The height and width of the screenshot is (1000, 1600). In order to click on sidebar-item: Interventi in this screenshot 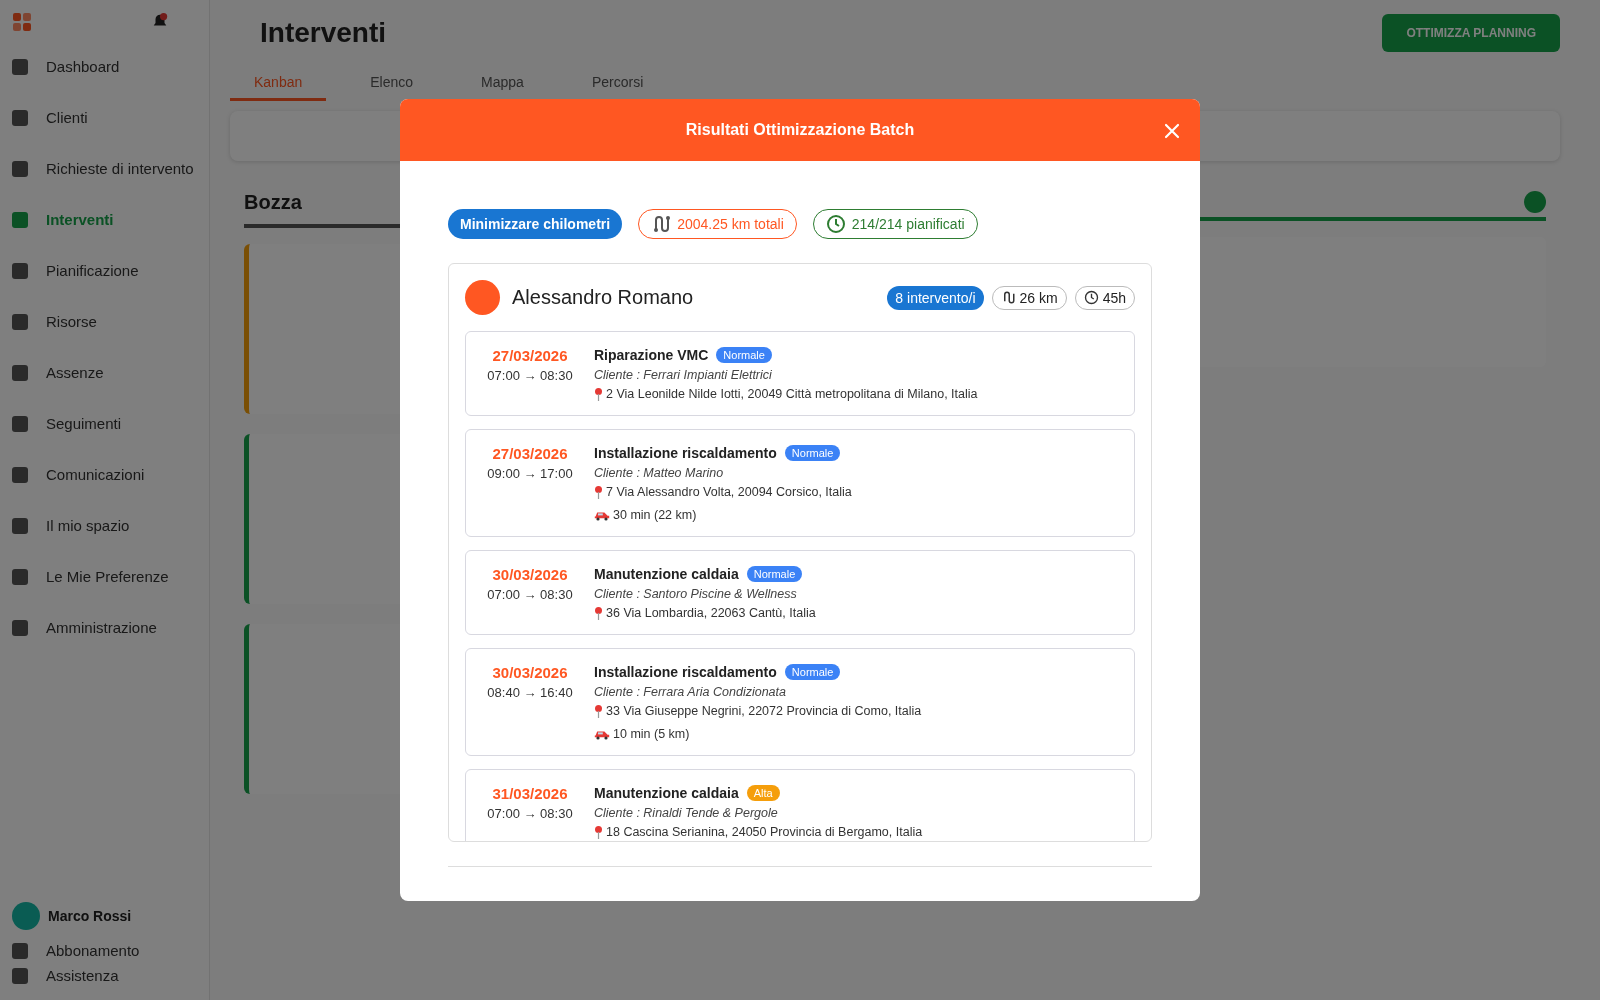, I will do `click(104, 219)`.